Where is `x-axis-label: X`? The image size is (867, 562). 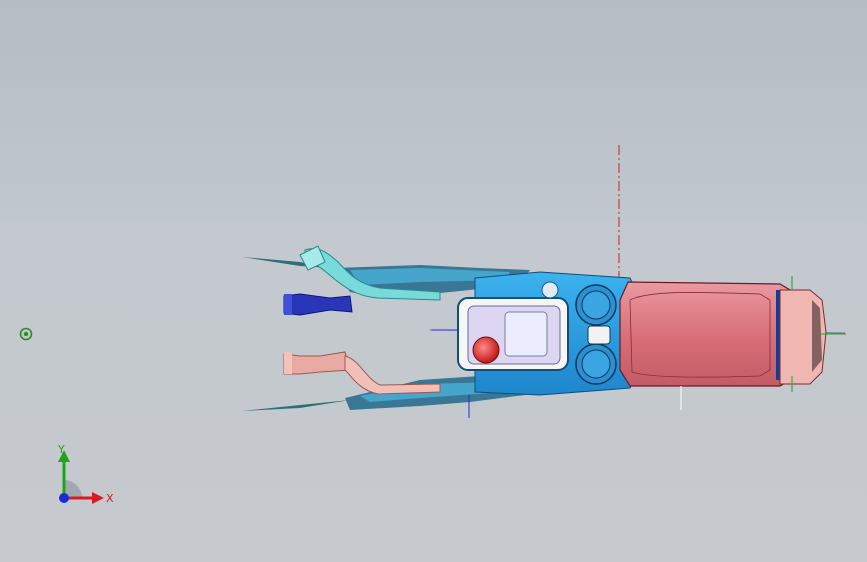
x-axis-label: X is located at coordinates (110, 498).